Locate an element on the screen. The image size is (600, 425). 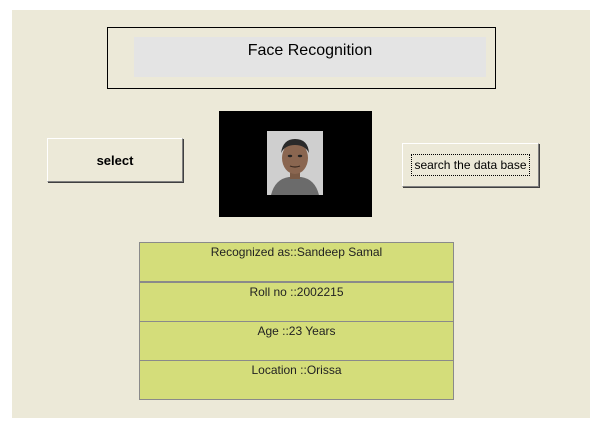
age-field: Age ::23 Years is located at coordinates (296, 341).